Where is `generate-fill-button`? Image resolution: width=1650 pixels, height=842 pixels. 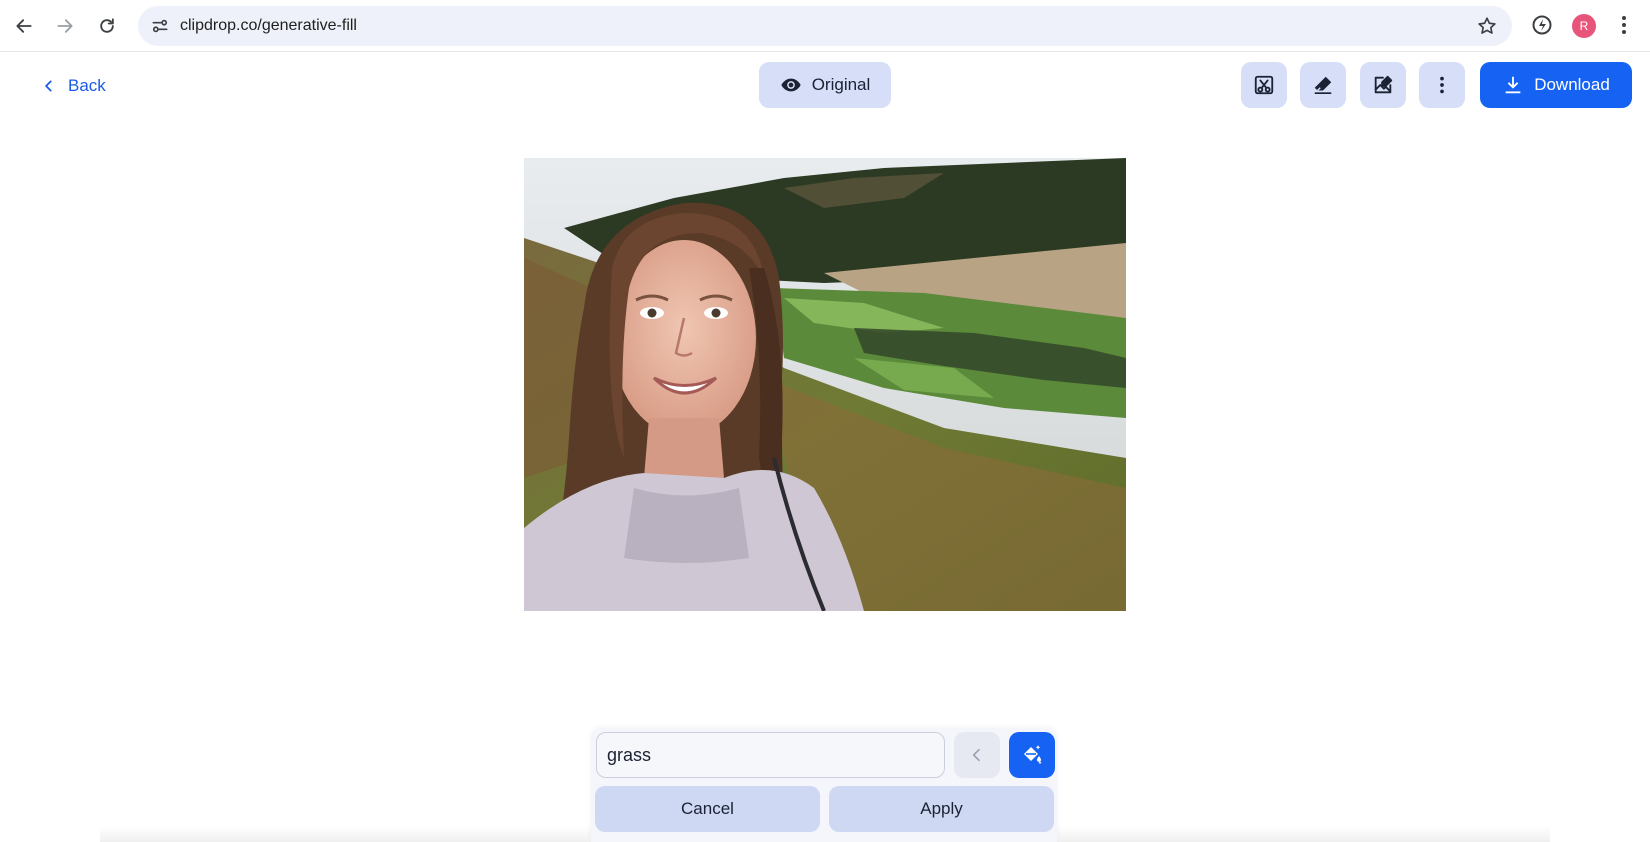
generate-fill-button is located at coordinates (1032, 755).